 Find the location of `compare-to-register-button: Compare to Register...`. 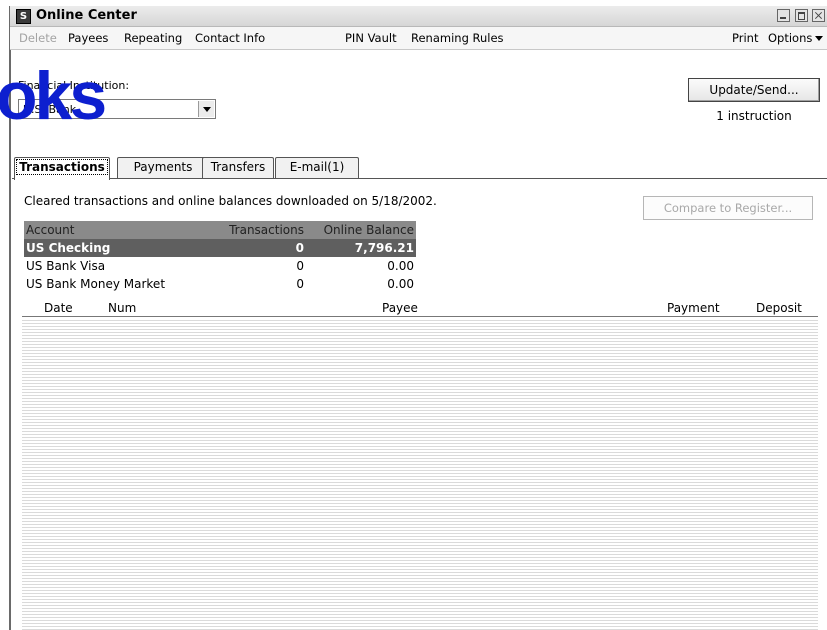

compare-to-register-button: Compare to Register... is located at coordinates (728, 208).